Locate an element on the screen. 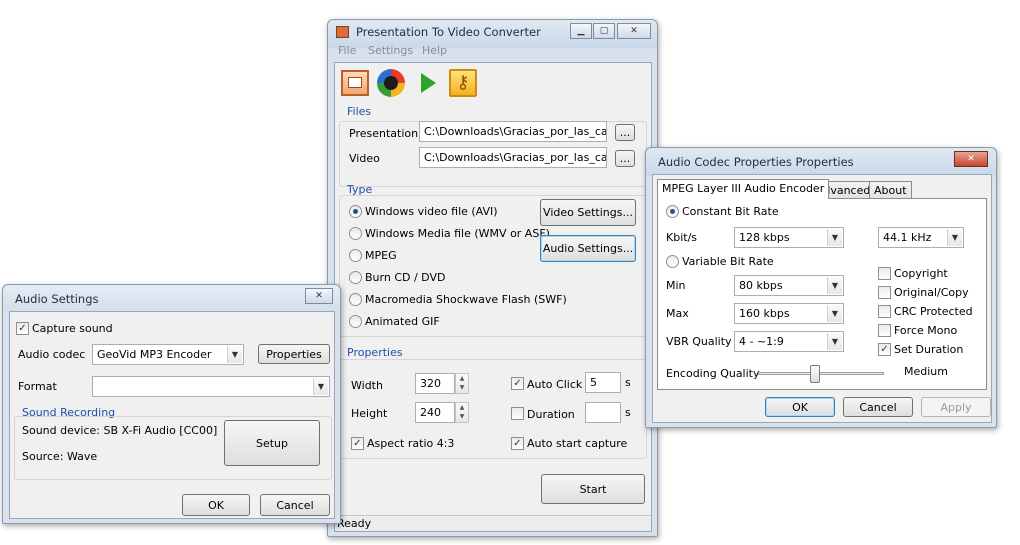  constant-bitrate-radio is located at coordinates (672, 211).